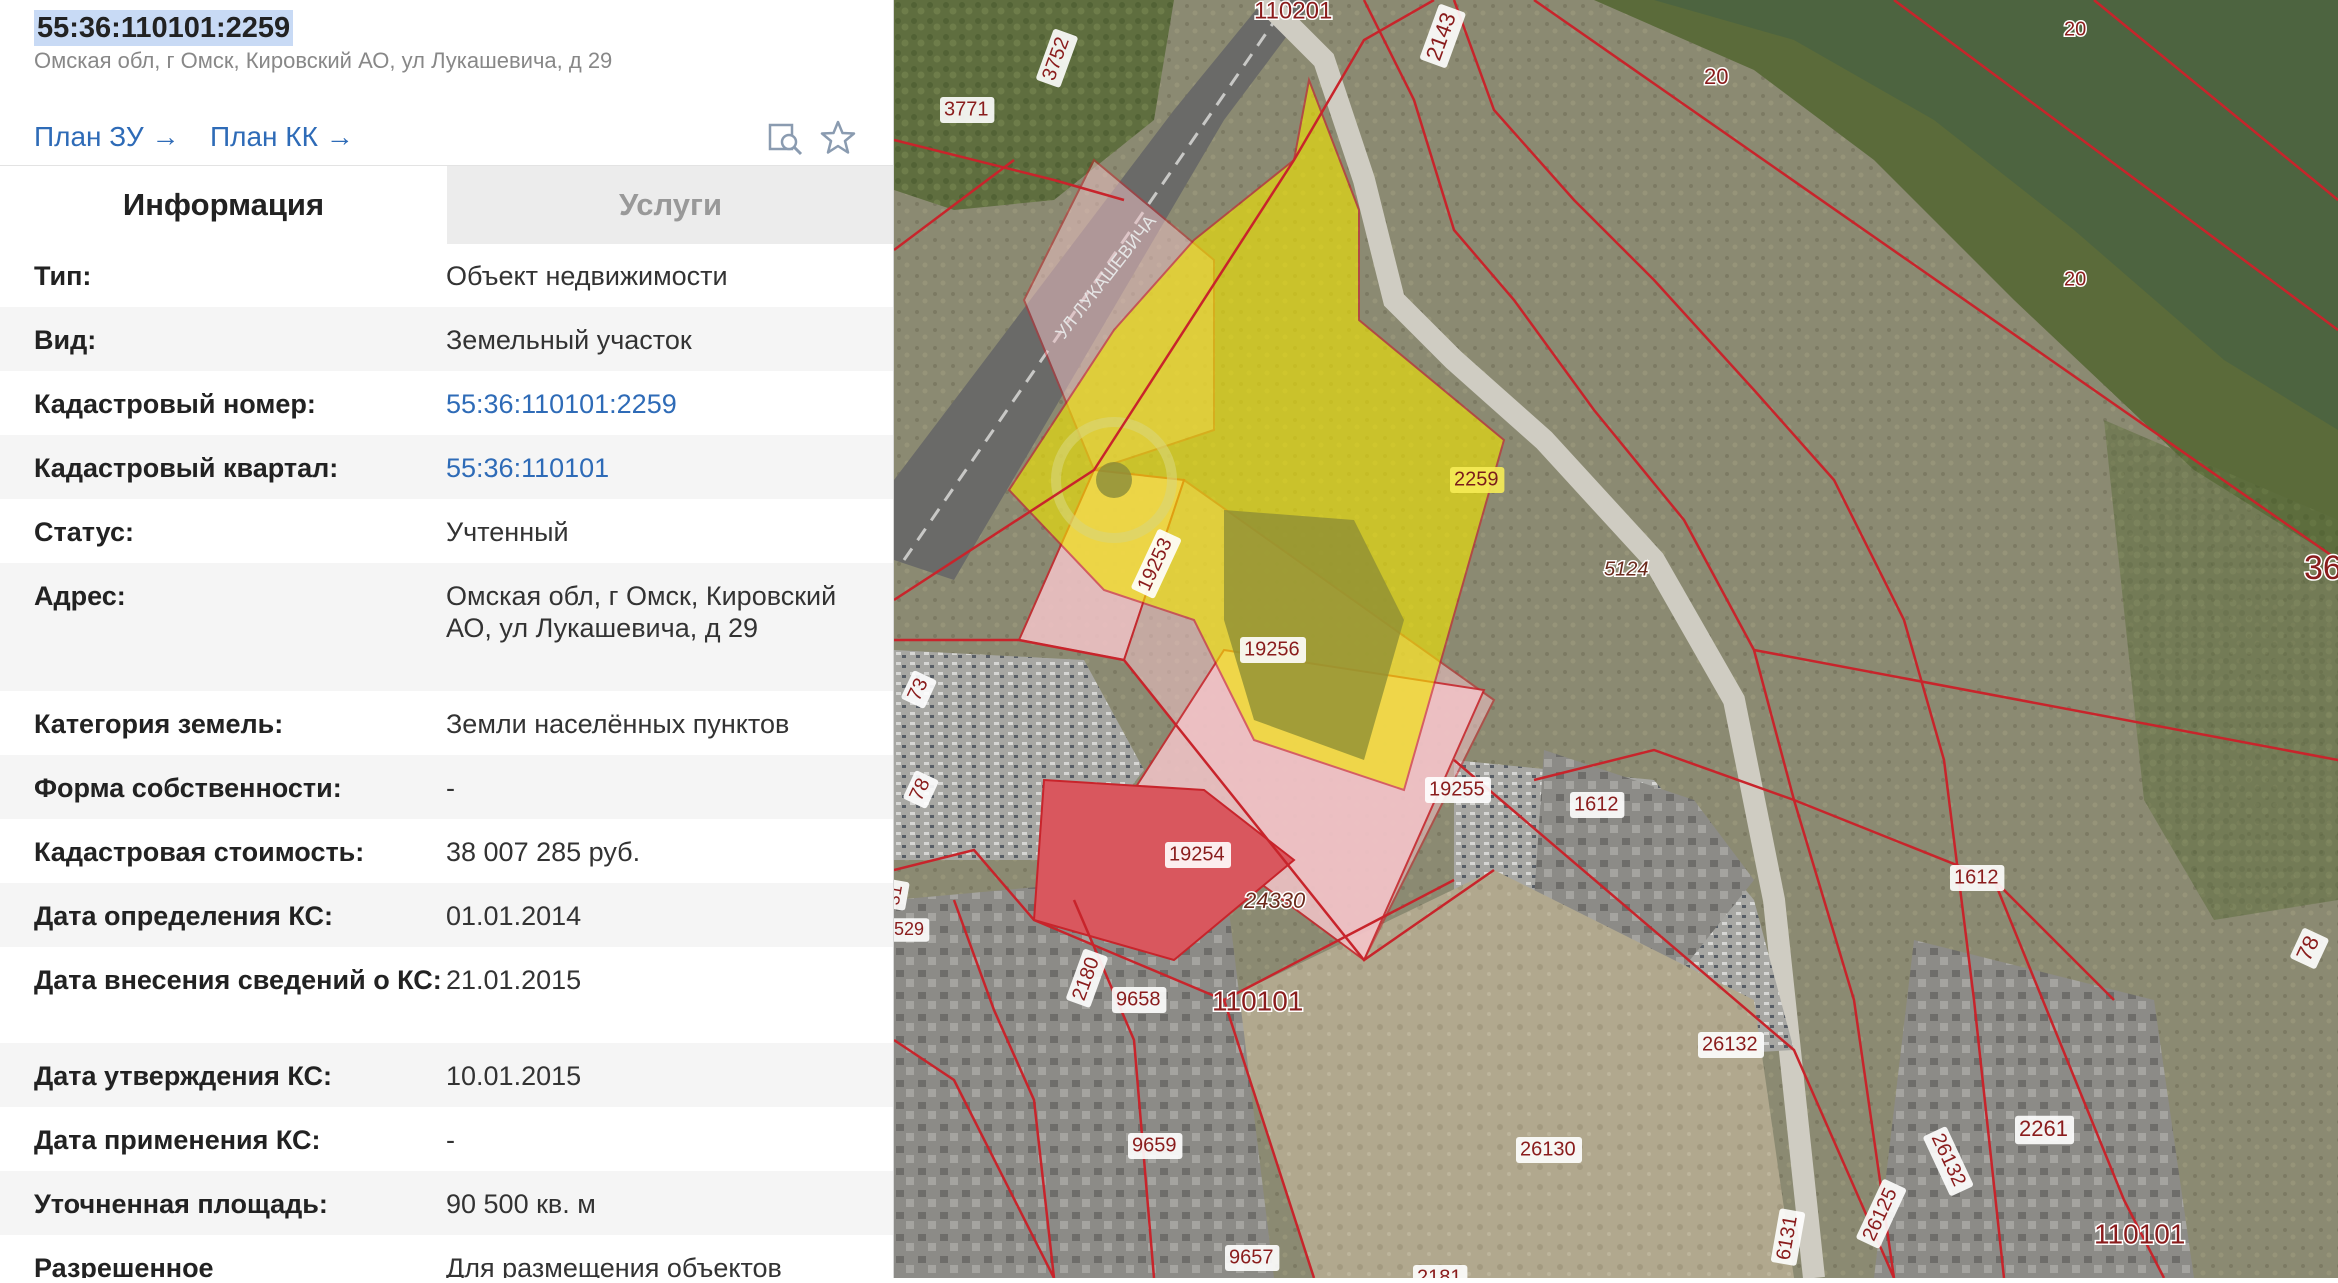 The image size is (2338, 1283). I want to click on parcel-label: 2261, so click(2045, 1130).